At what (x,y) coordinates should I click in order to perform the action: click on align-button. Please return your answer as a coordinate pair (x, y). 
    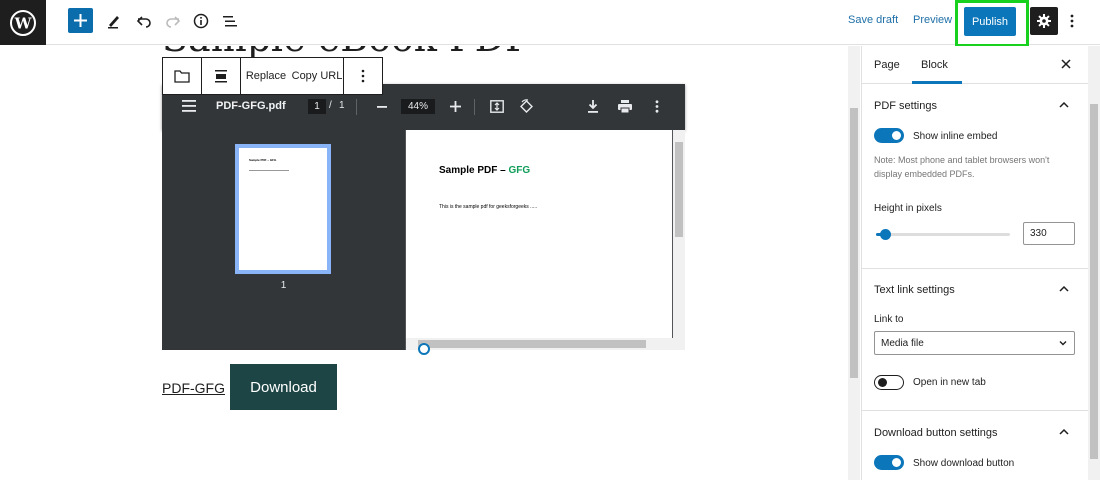
    Looking at the image, I should click on (221, 76).